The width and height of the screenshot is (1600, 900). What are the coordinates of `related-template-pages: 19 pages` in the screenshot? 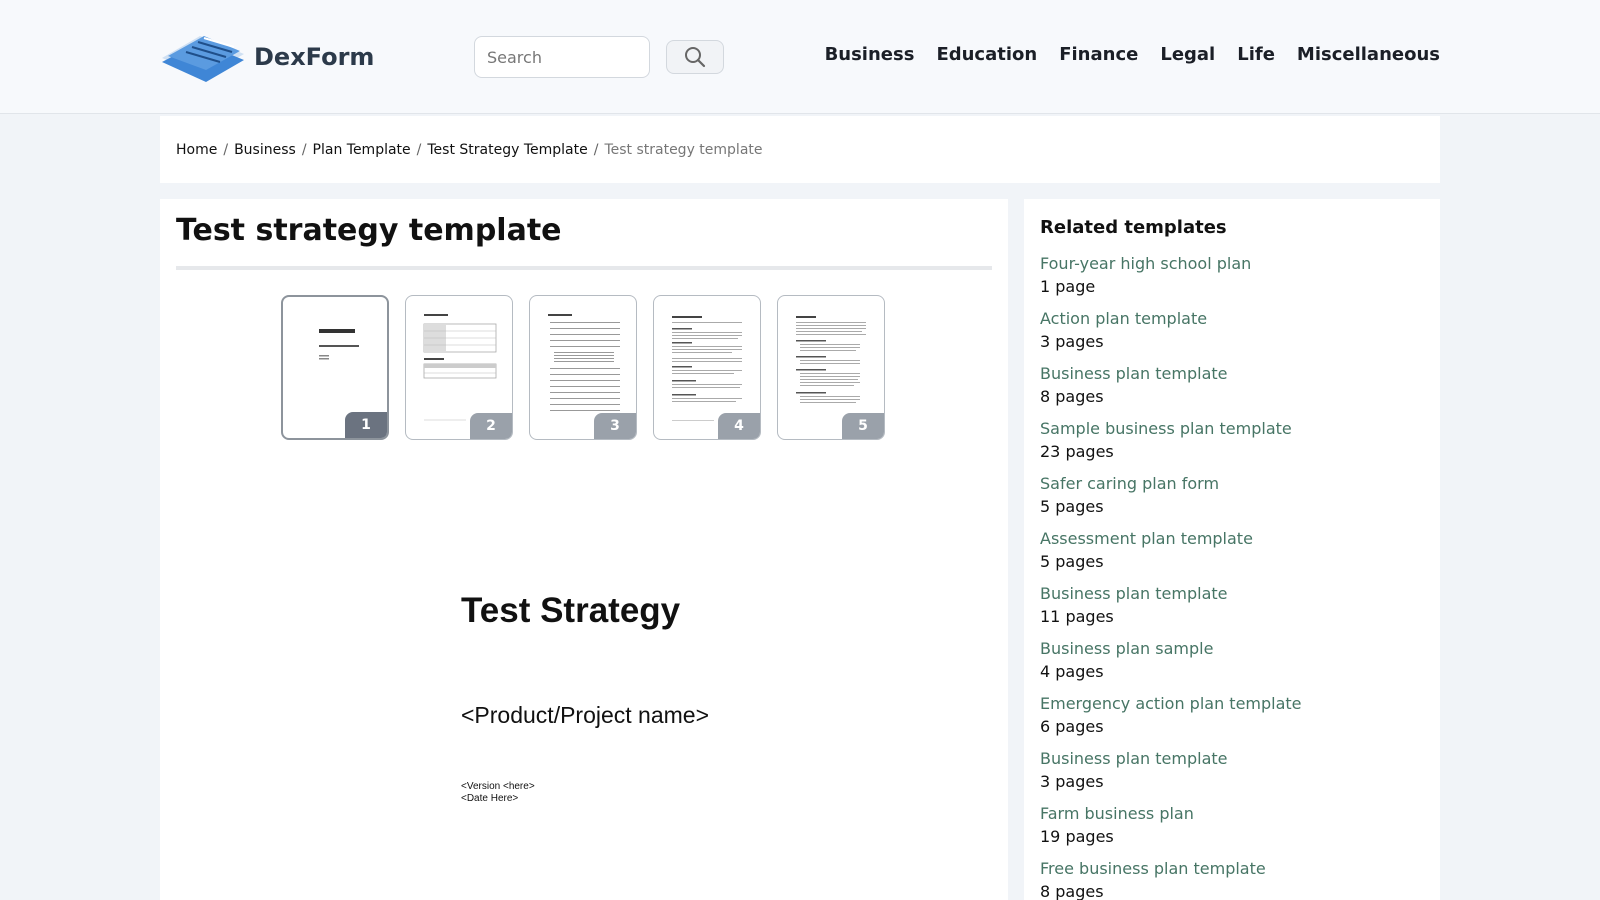 It's located at (1077, 836).